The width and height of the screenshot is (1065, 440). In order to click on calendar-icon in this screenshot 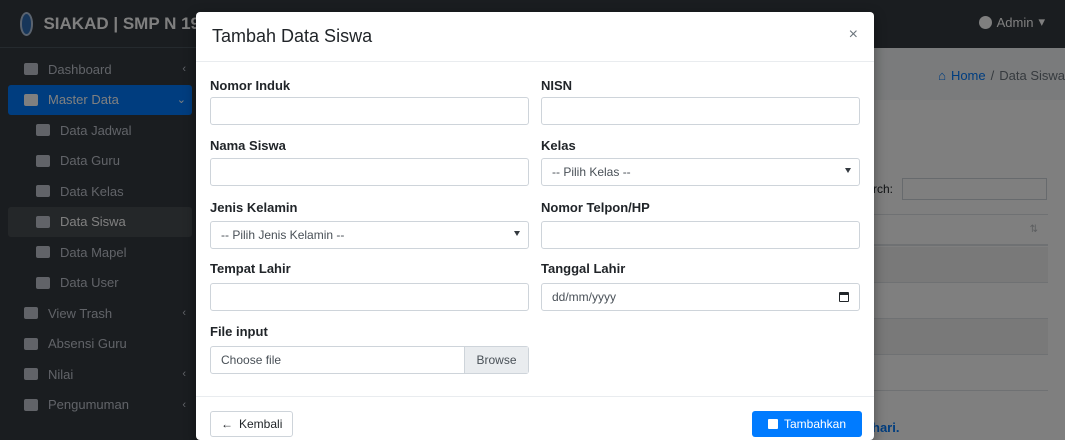, I will do `click(844, 297)`.